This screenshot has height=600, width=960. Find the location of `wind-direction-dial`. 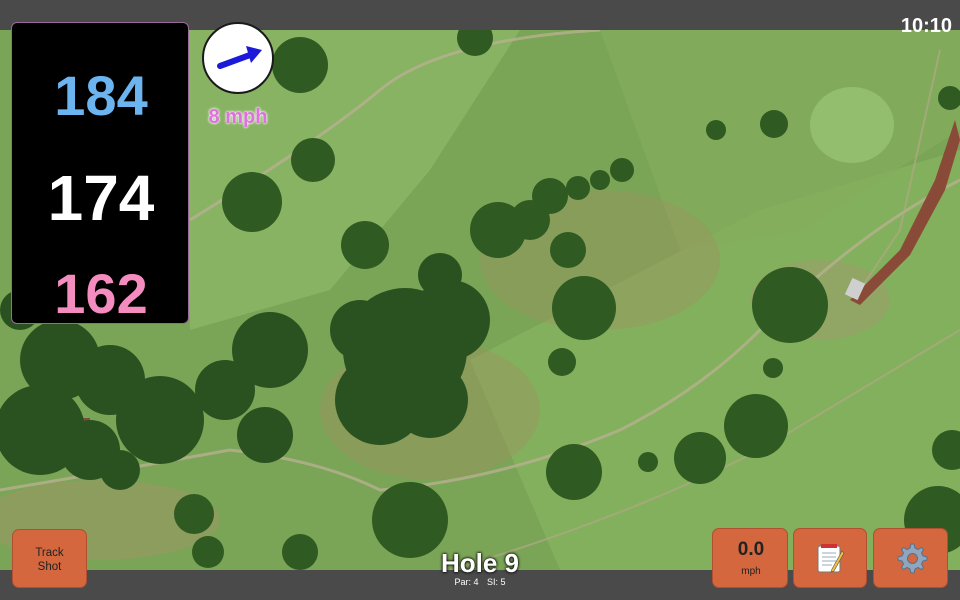

wind-direction-dial is located at coordinates (238, 58).